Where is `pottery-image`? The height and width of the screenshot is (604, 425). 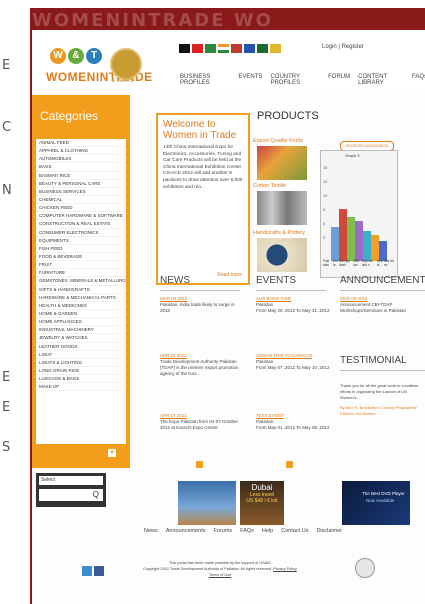
pottery-image is located at coordinates (282, 255).